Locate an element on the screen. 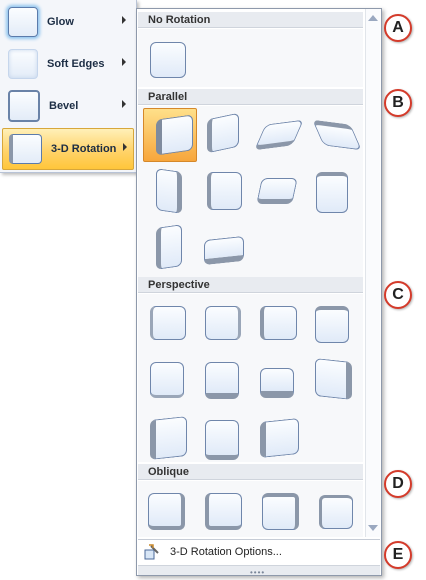 Image resolution: width=426 pixels, height=580 pixels. callout-badge: B is located at coordinates (398, 103).